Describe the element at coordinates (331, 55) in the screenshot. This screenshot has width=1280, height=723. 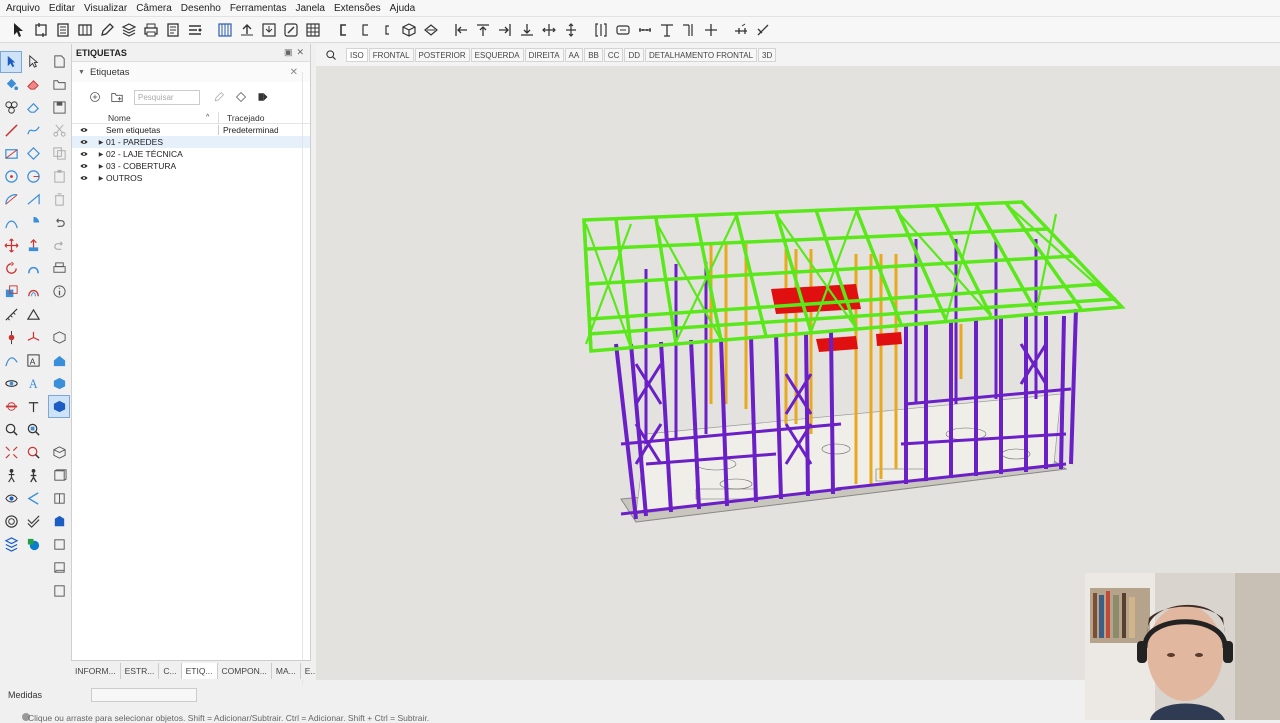
I see `search-icon` at that location.